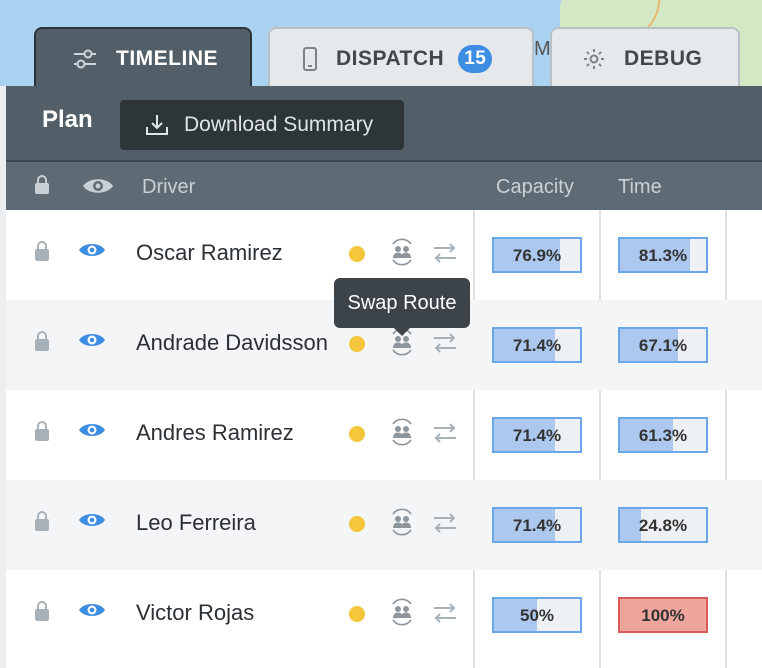 This screenshot has width=762, height=668. I want to click on time-value: 81.3%, so click(663, 255).